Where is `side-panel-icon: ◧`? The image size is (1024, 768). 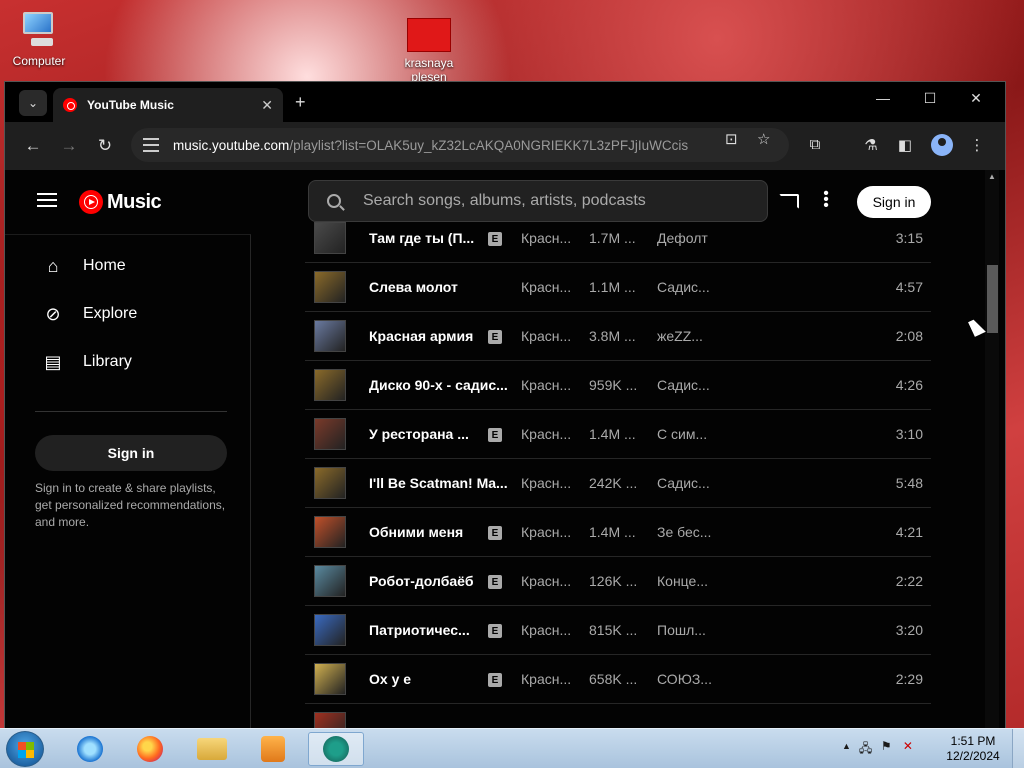 side-panel-icon: ◧ is located at coordinates (905, 145).